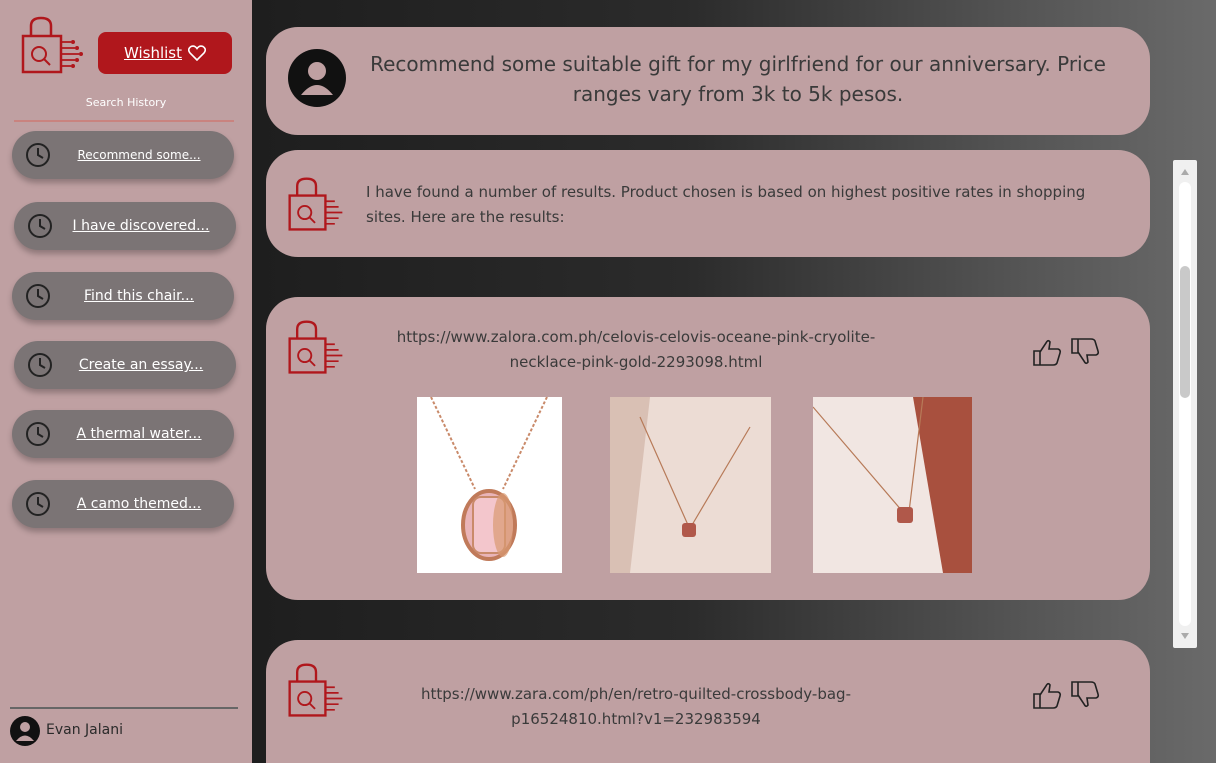  I want to click on history-divider, so click(124, 121).